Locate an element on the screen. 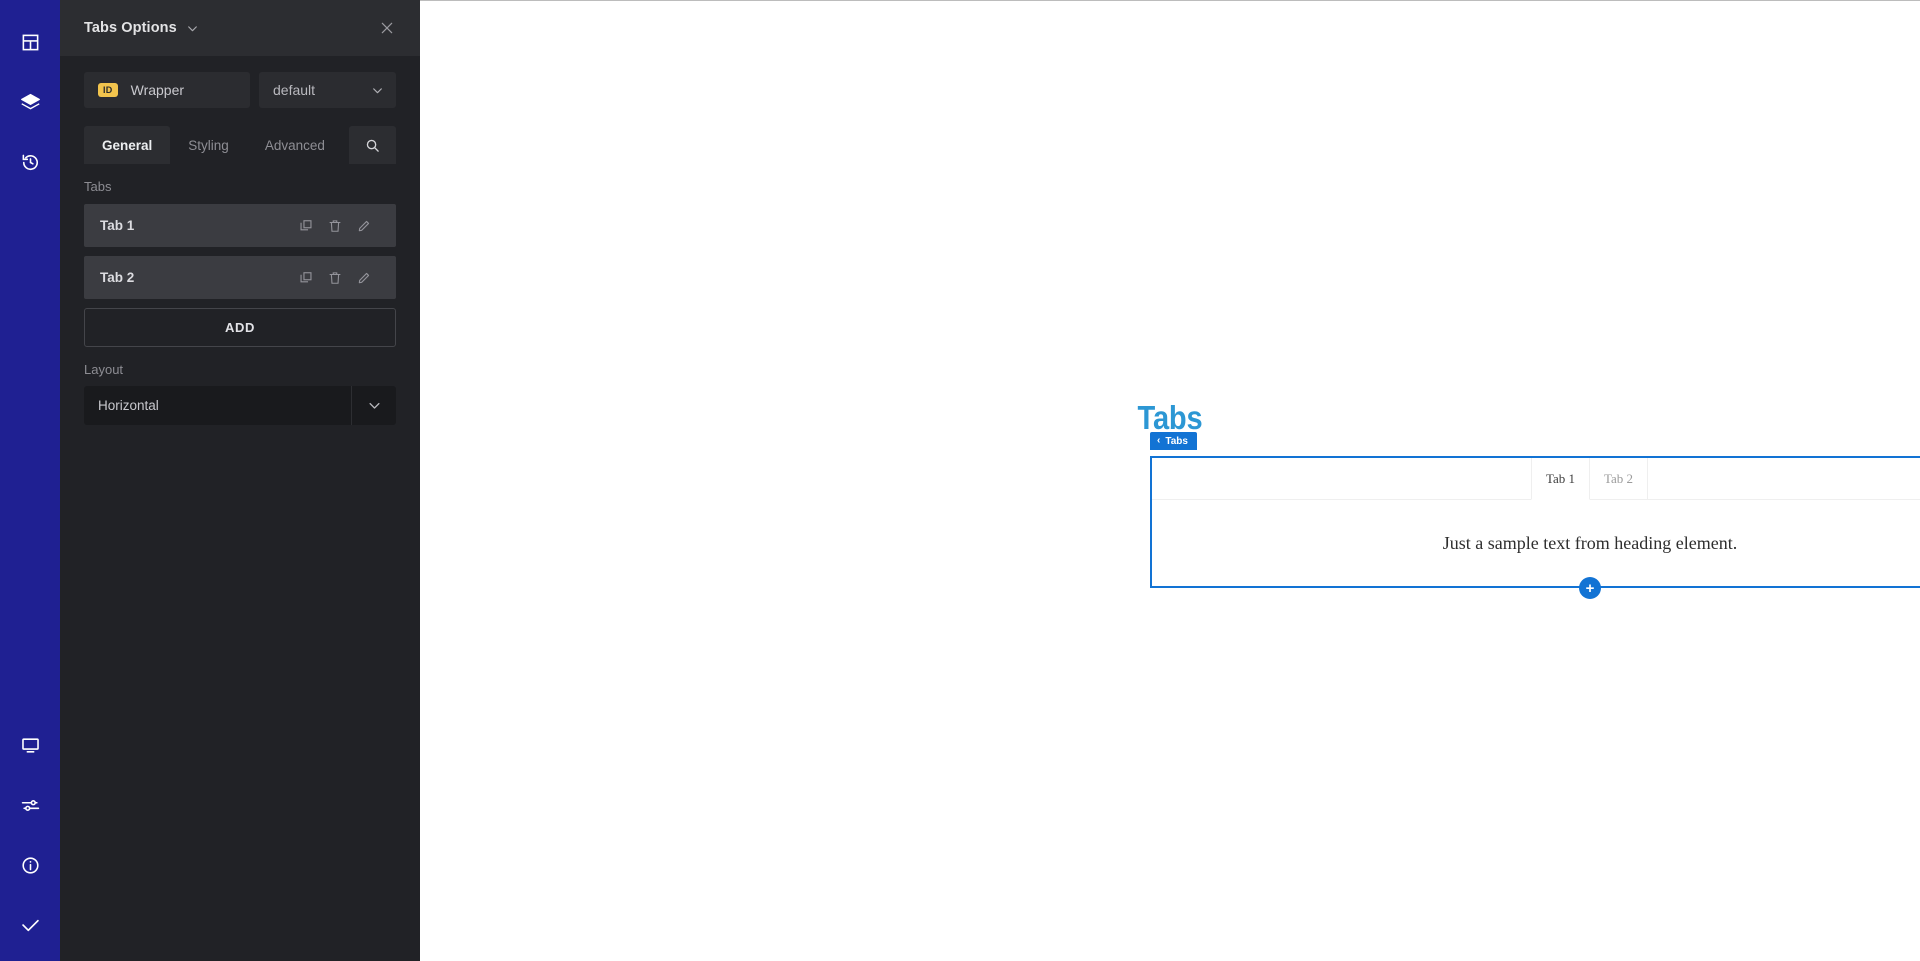  panel-header: Tabs Options is located at coordinates (240, 28).